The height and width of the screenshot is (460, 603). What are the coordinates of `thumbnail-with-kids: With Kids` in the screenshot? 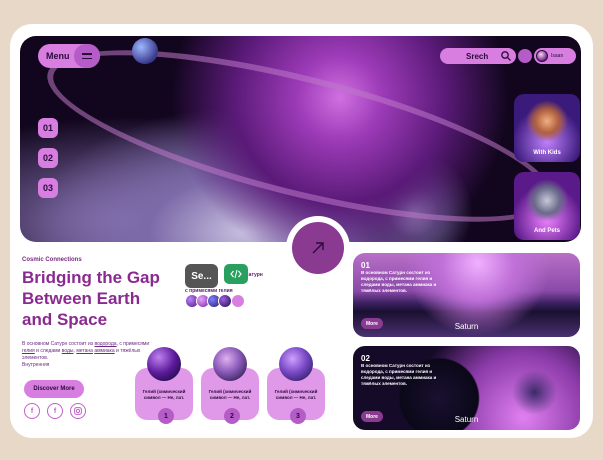 It's located at (547, 128).